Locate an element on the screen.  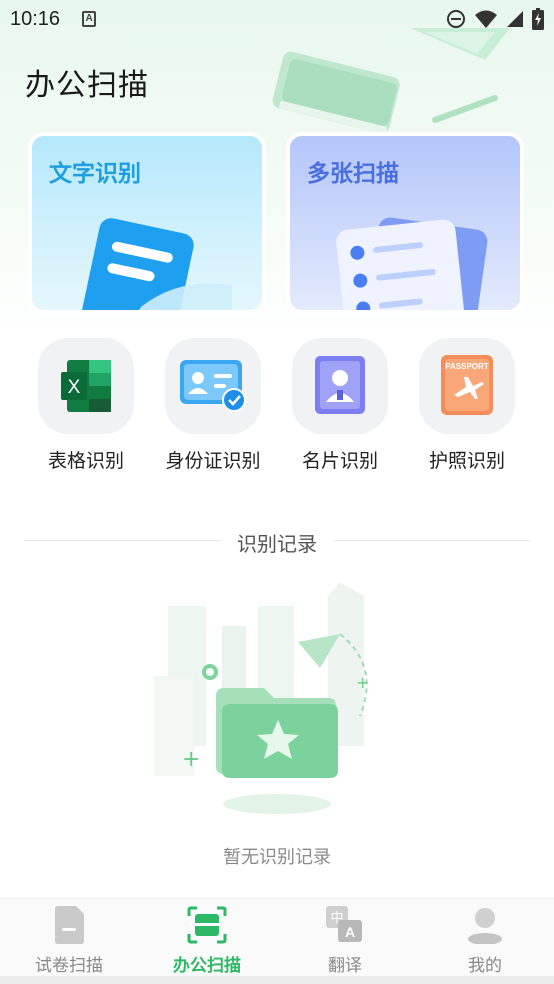
tool-grid: X 表格识别 身份证识别 名片识别 PASSPORT 护照识别 is located at coordinates (277, 408).